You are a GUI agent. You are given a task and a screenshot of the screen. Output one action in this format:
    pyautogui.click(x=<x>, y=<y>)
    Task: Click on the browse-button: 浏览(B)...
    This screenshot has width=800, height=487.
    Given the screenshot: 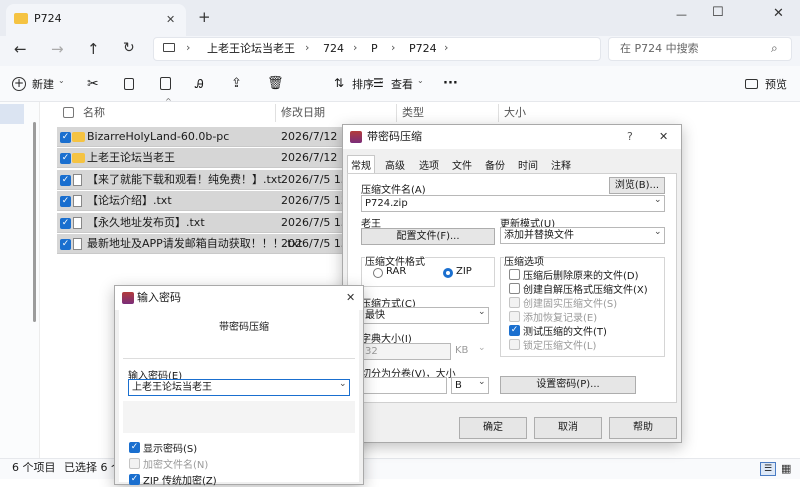 What is the action you would take?
    pyautogui.click(x=637, y=185)
    